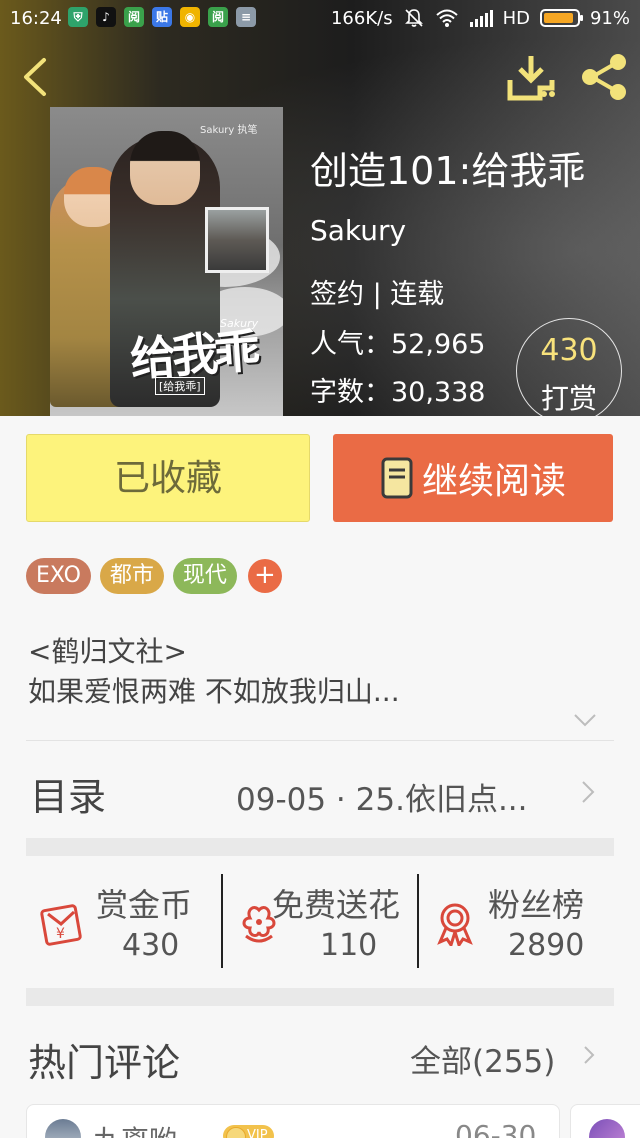  Describe the element at coordinates (218, 17) in the screenshot. I see `reader-app-icon-2: 阅` at that location.